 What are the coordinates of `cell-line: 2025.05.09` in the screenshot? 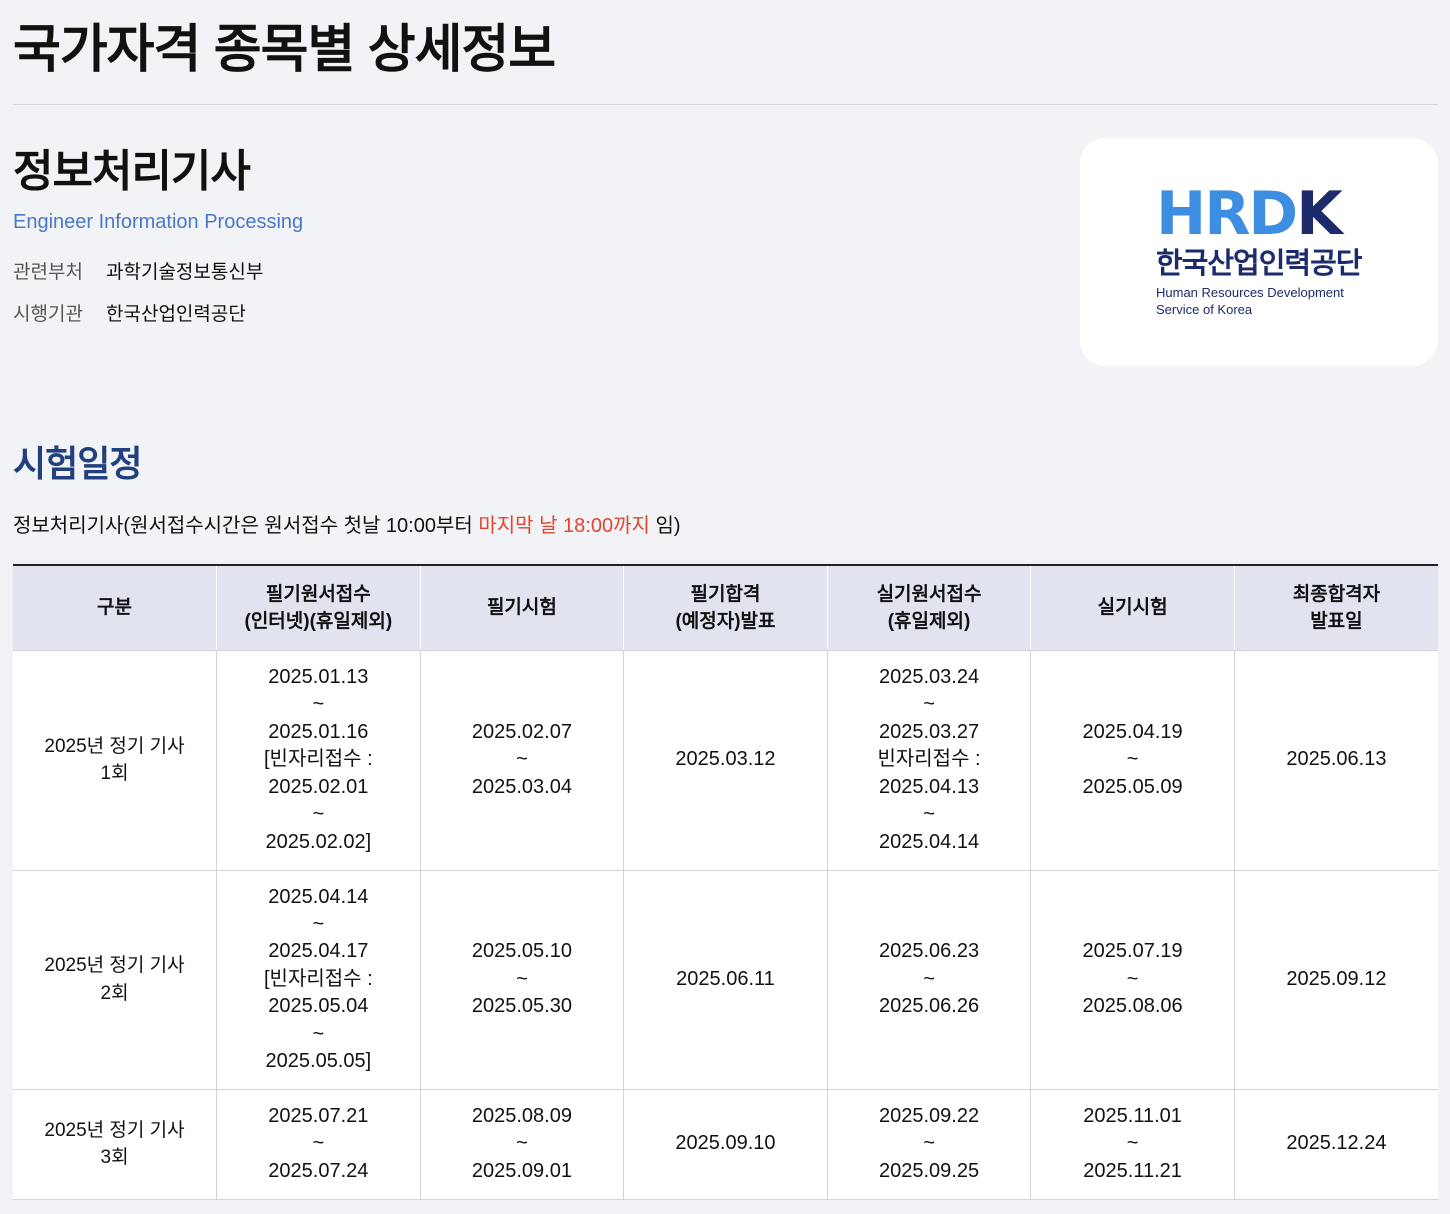 It's located at (1132, 786).